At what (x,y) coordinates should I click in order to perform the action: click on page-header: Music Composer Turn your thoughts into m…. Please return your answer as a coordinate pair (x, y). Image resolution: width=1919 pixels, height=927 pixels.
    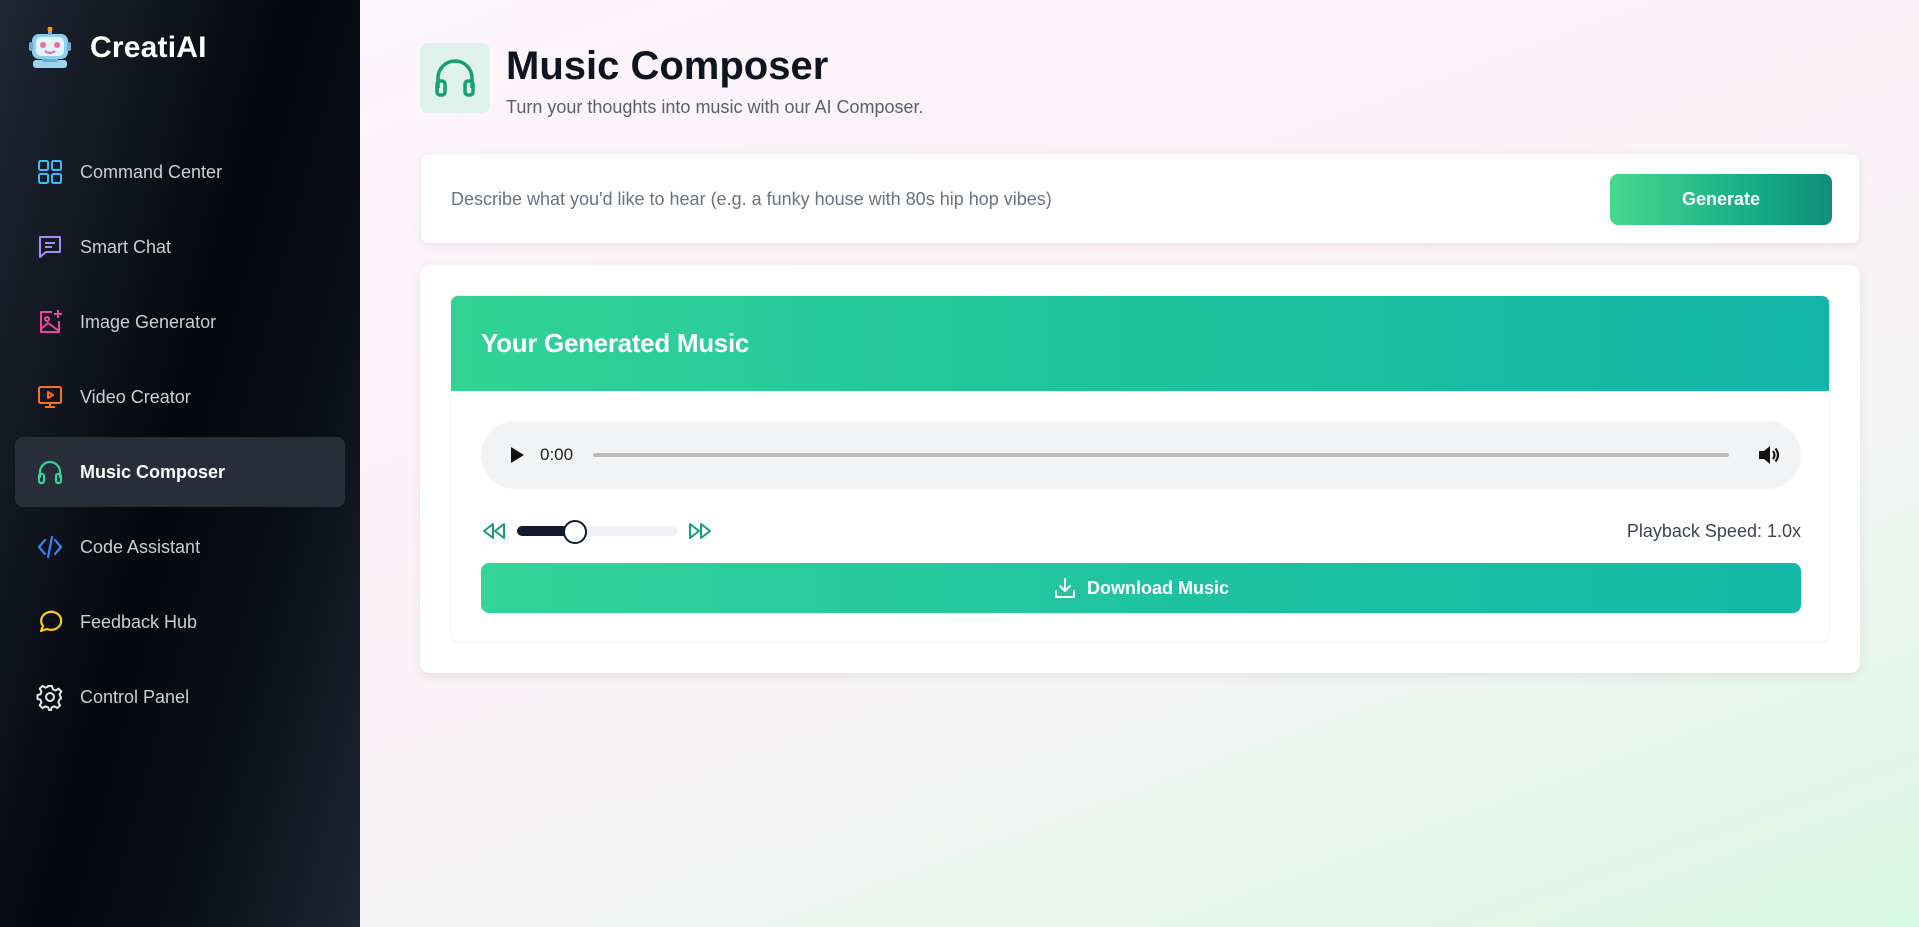
    Looking at the image, I should click on (672, 80).